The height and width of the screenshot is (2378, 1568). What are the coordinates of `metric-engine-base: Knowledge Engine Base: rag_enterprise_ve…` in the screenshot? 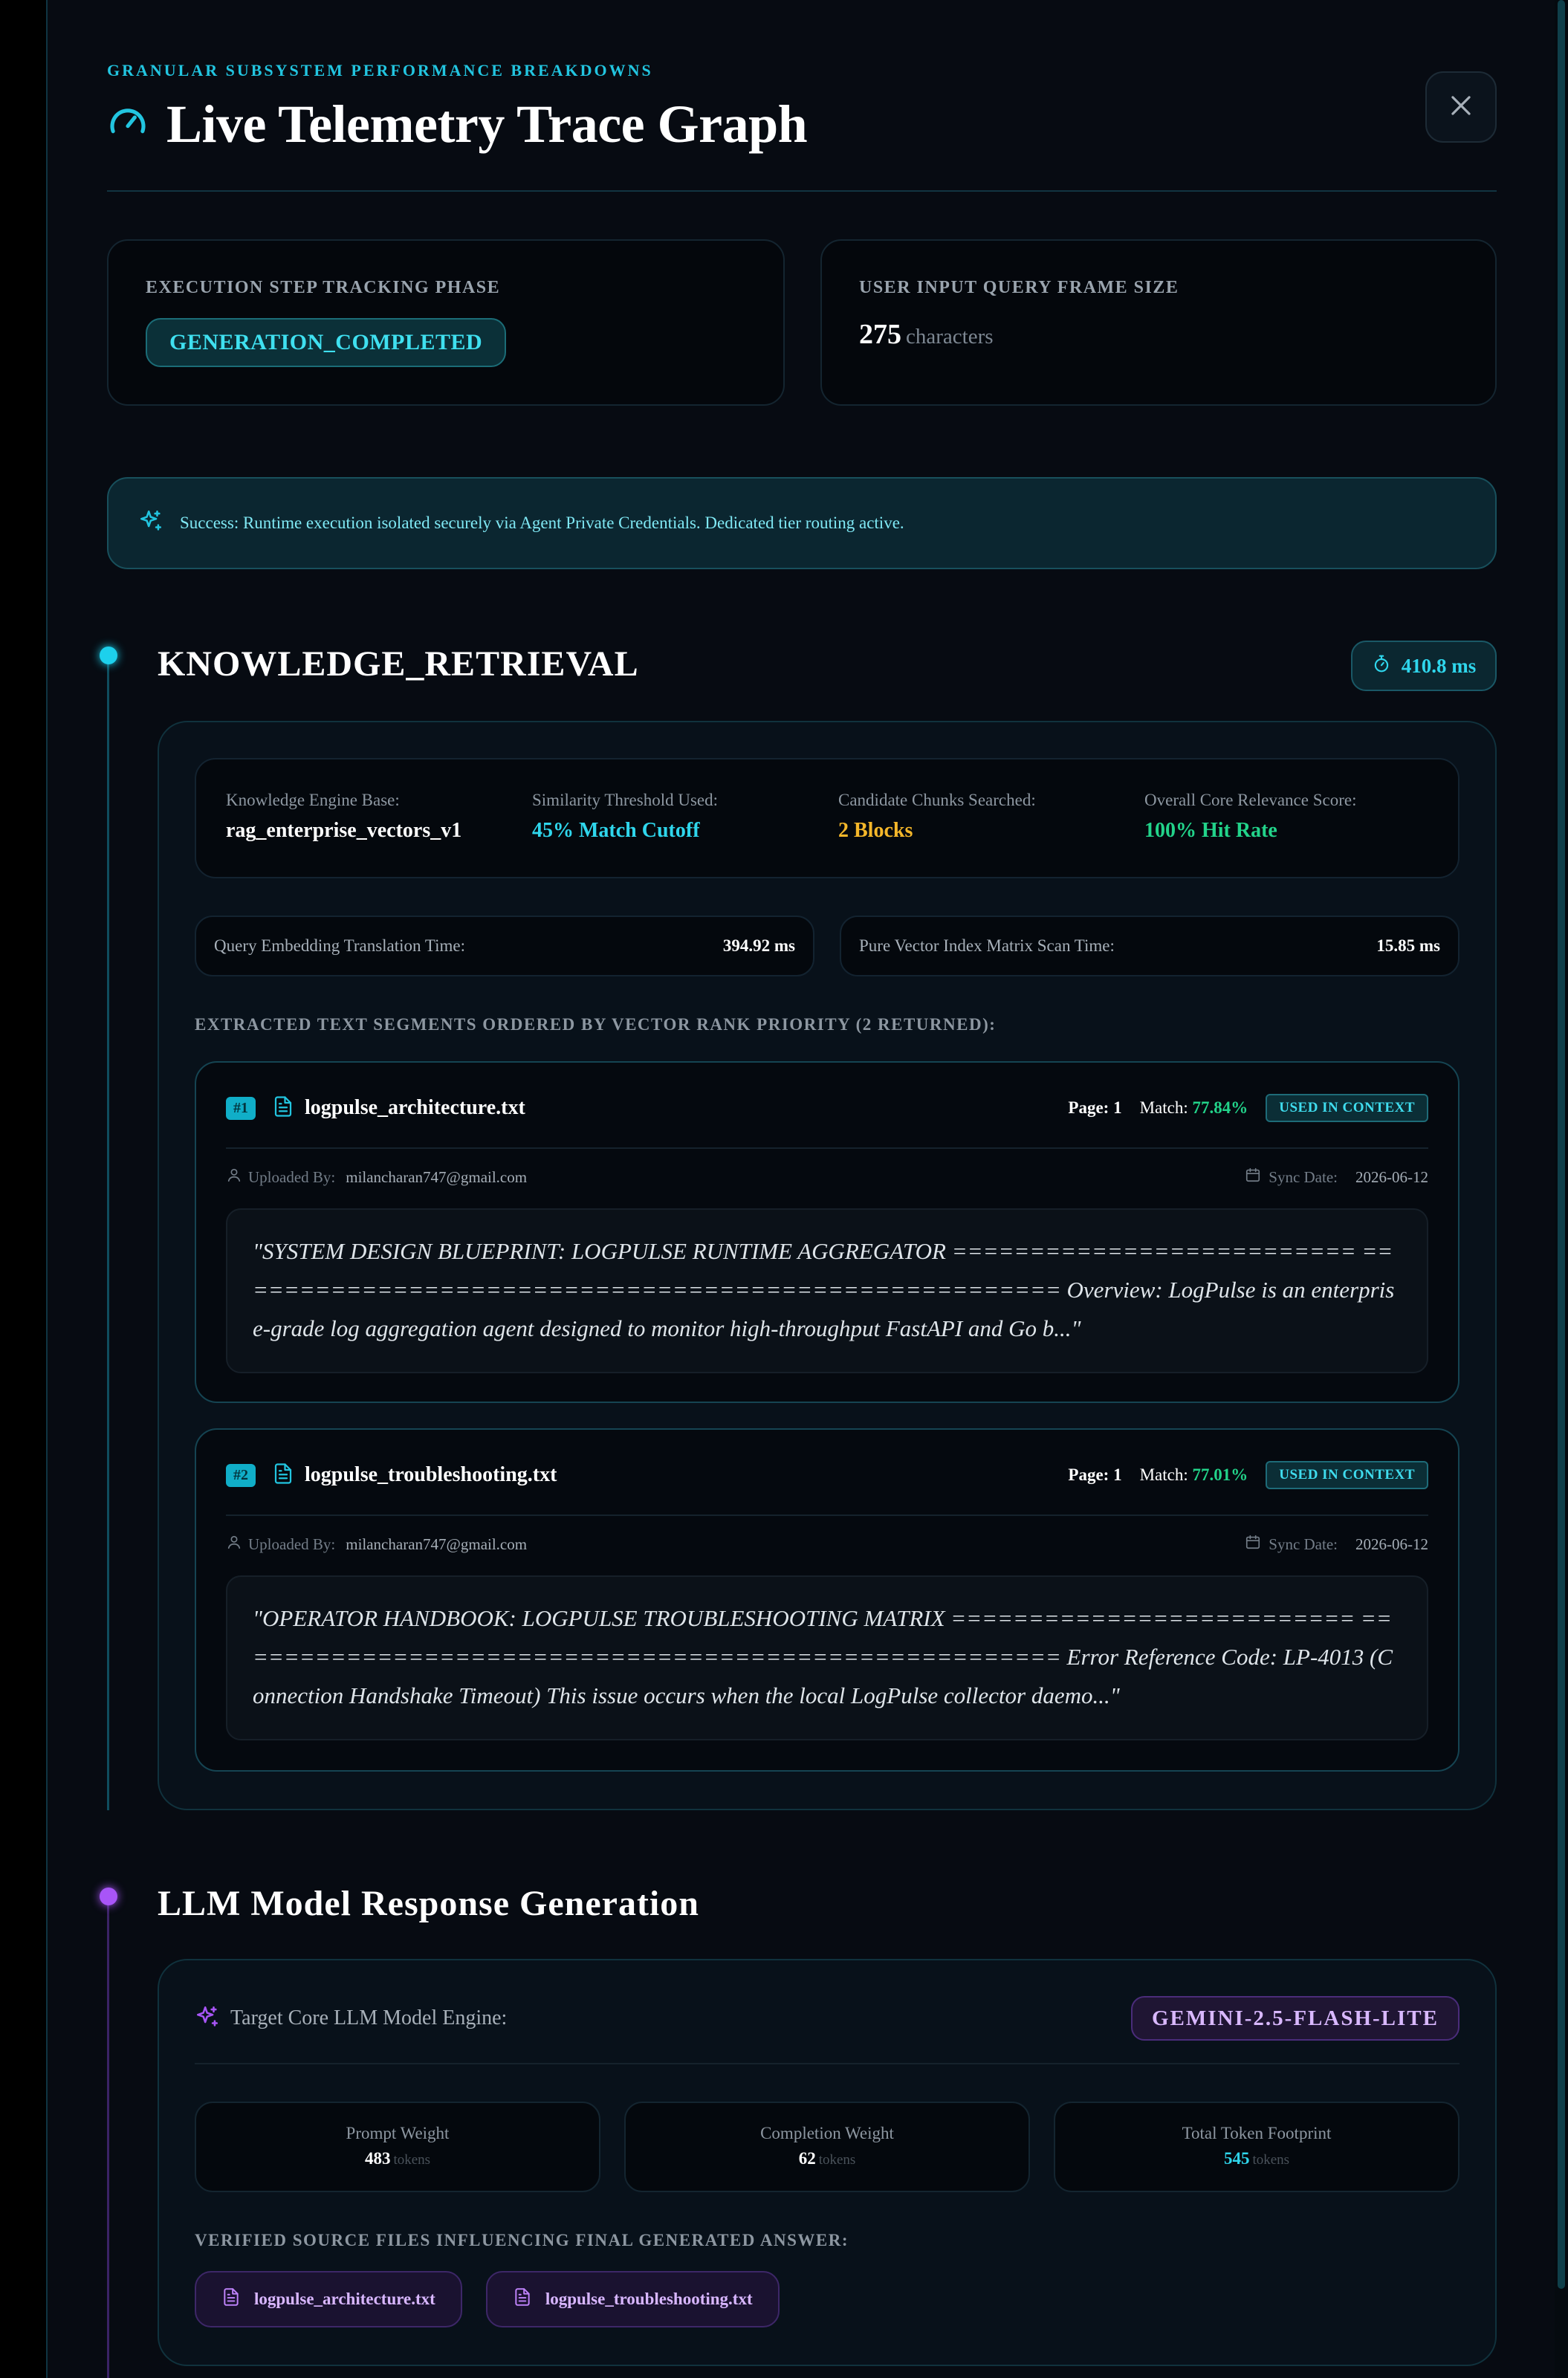 It's located at (343, 817).